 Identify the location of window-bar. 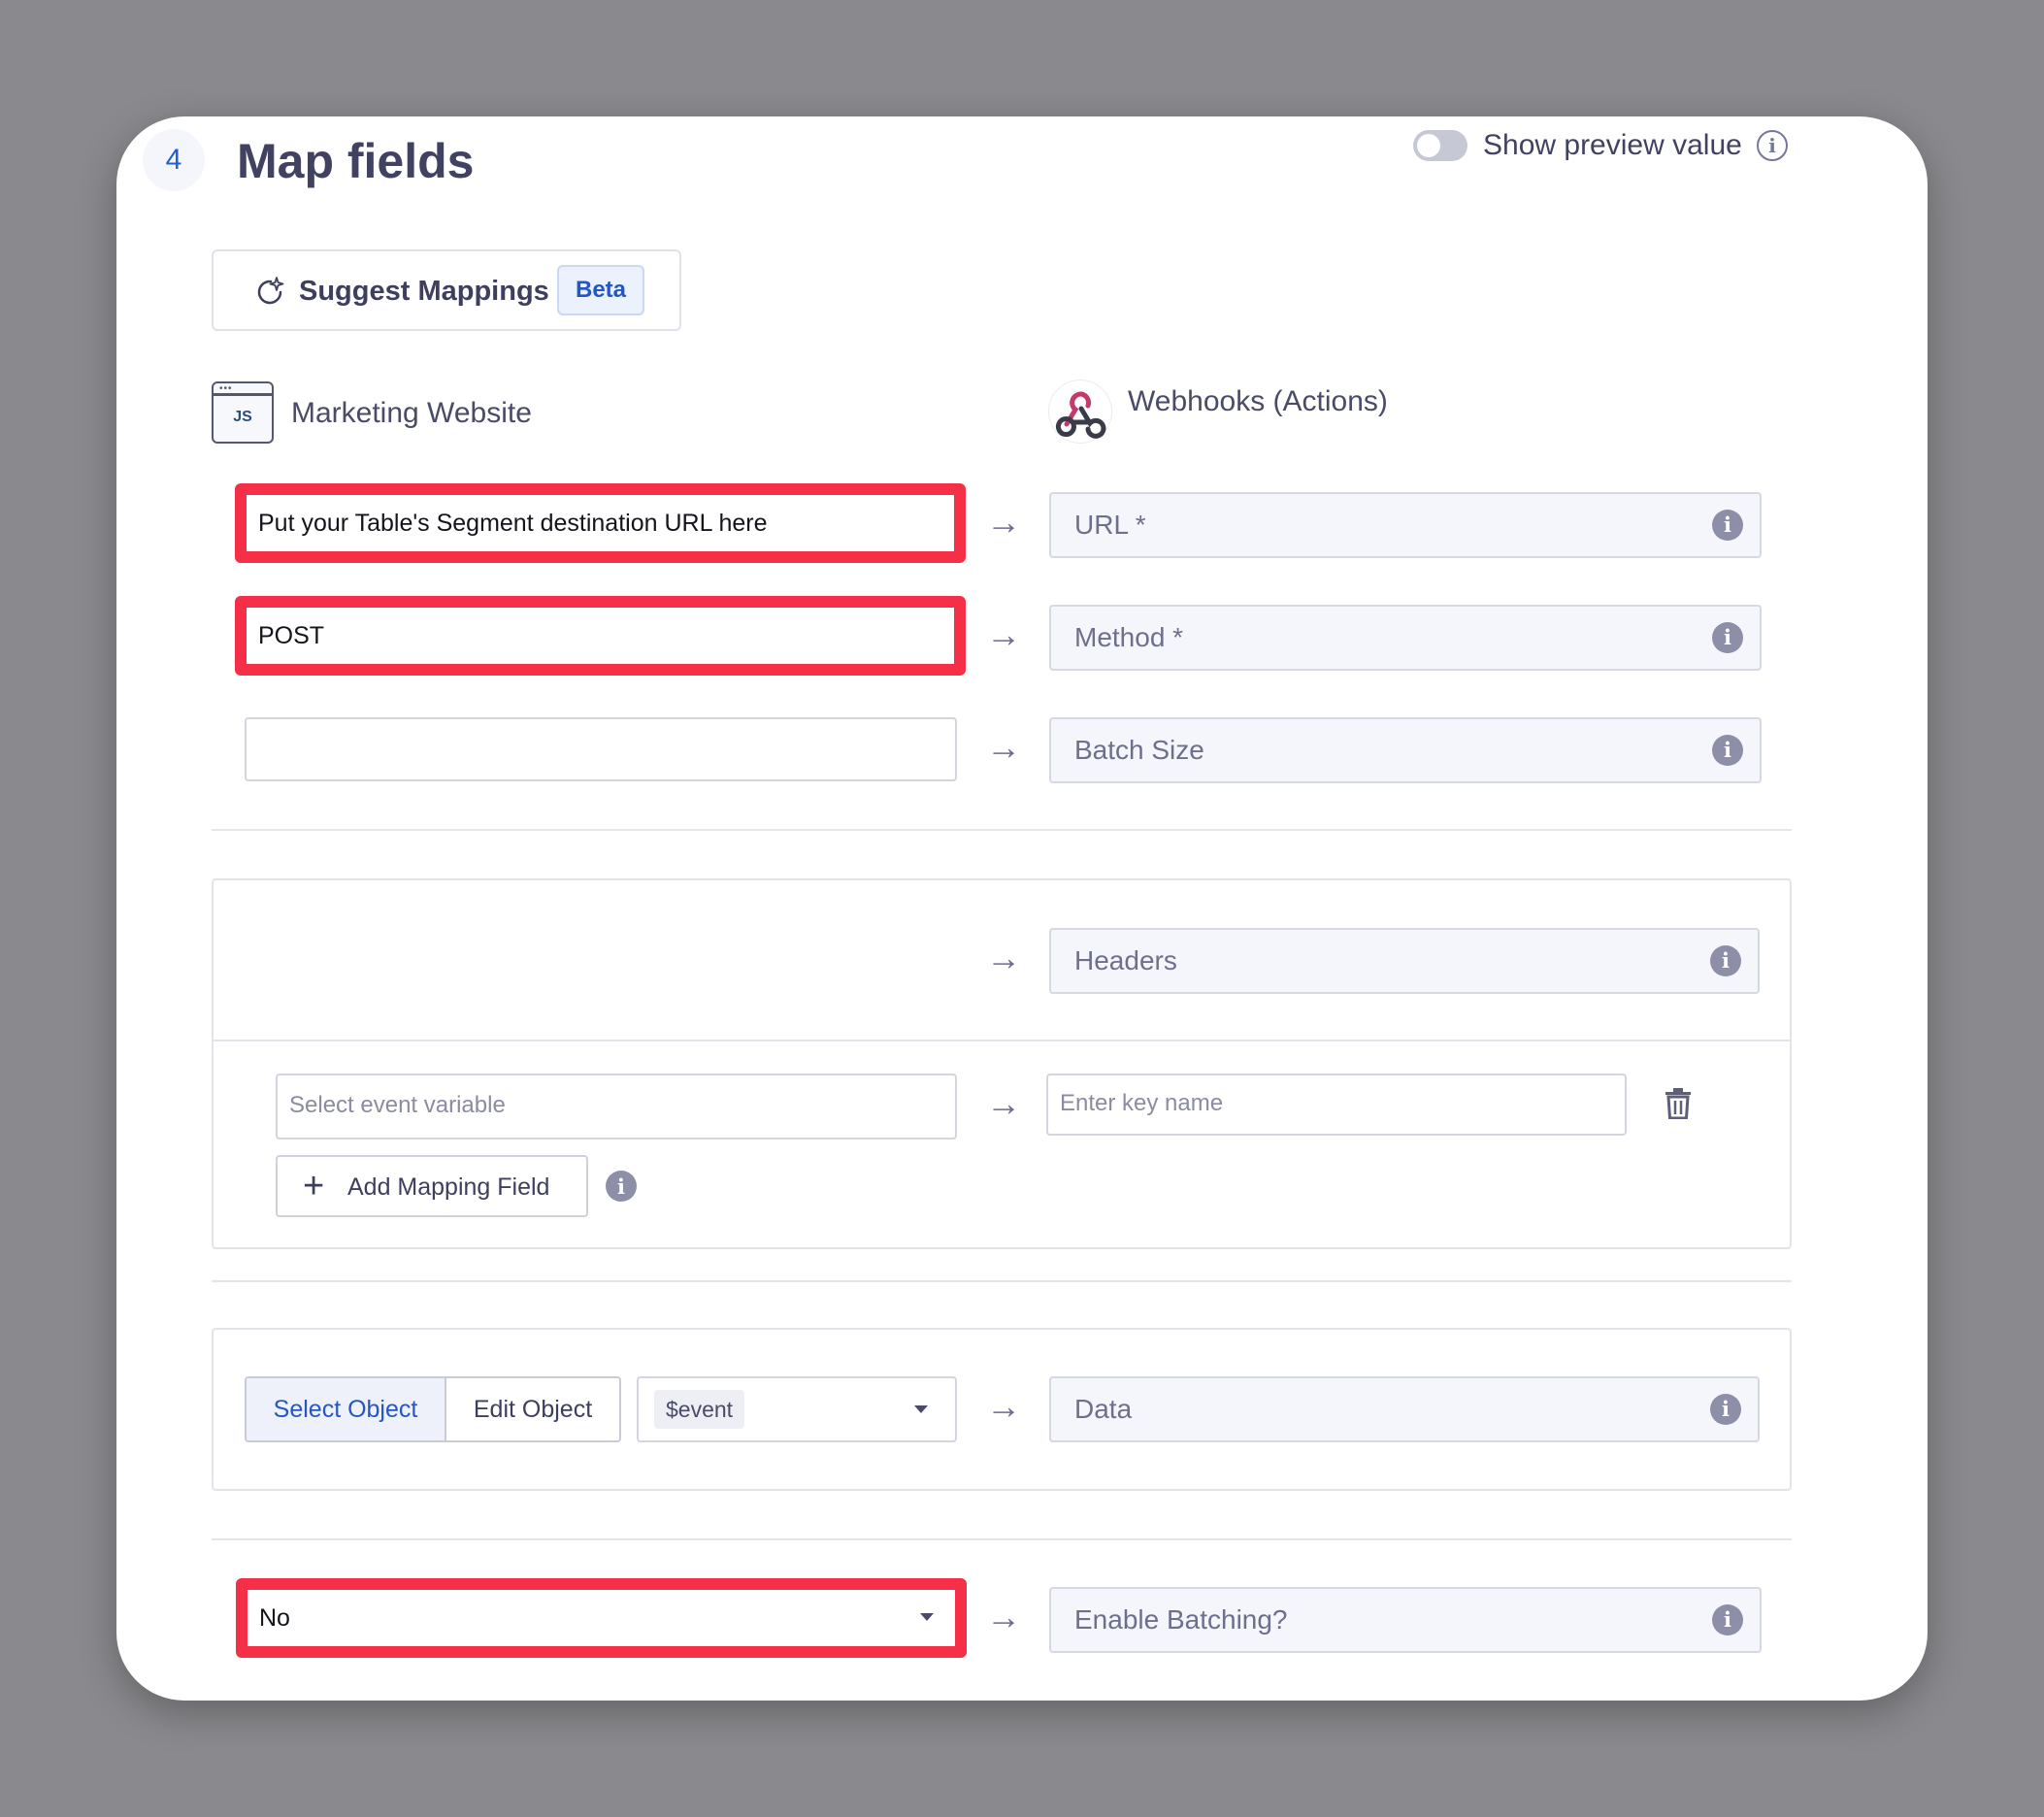
(243, 394).